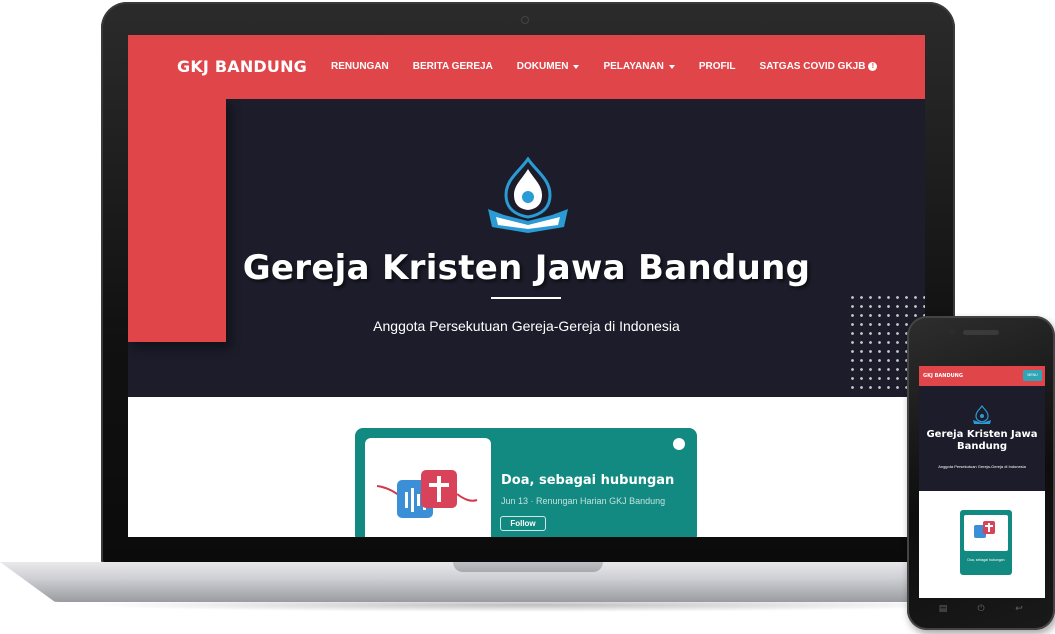  I want to click on mobile-podcast-title: Doa, sebagai hubungan, so click(986, 560).